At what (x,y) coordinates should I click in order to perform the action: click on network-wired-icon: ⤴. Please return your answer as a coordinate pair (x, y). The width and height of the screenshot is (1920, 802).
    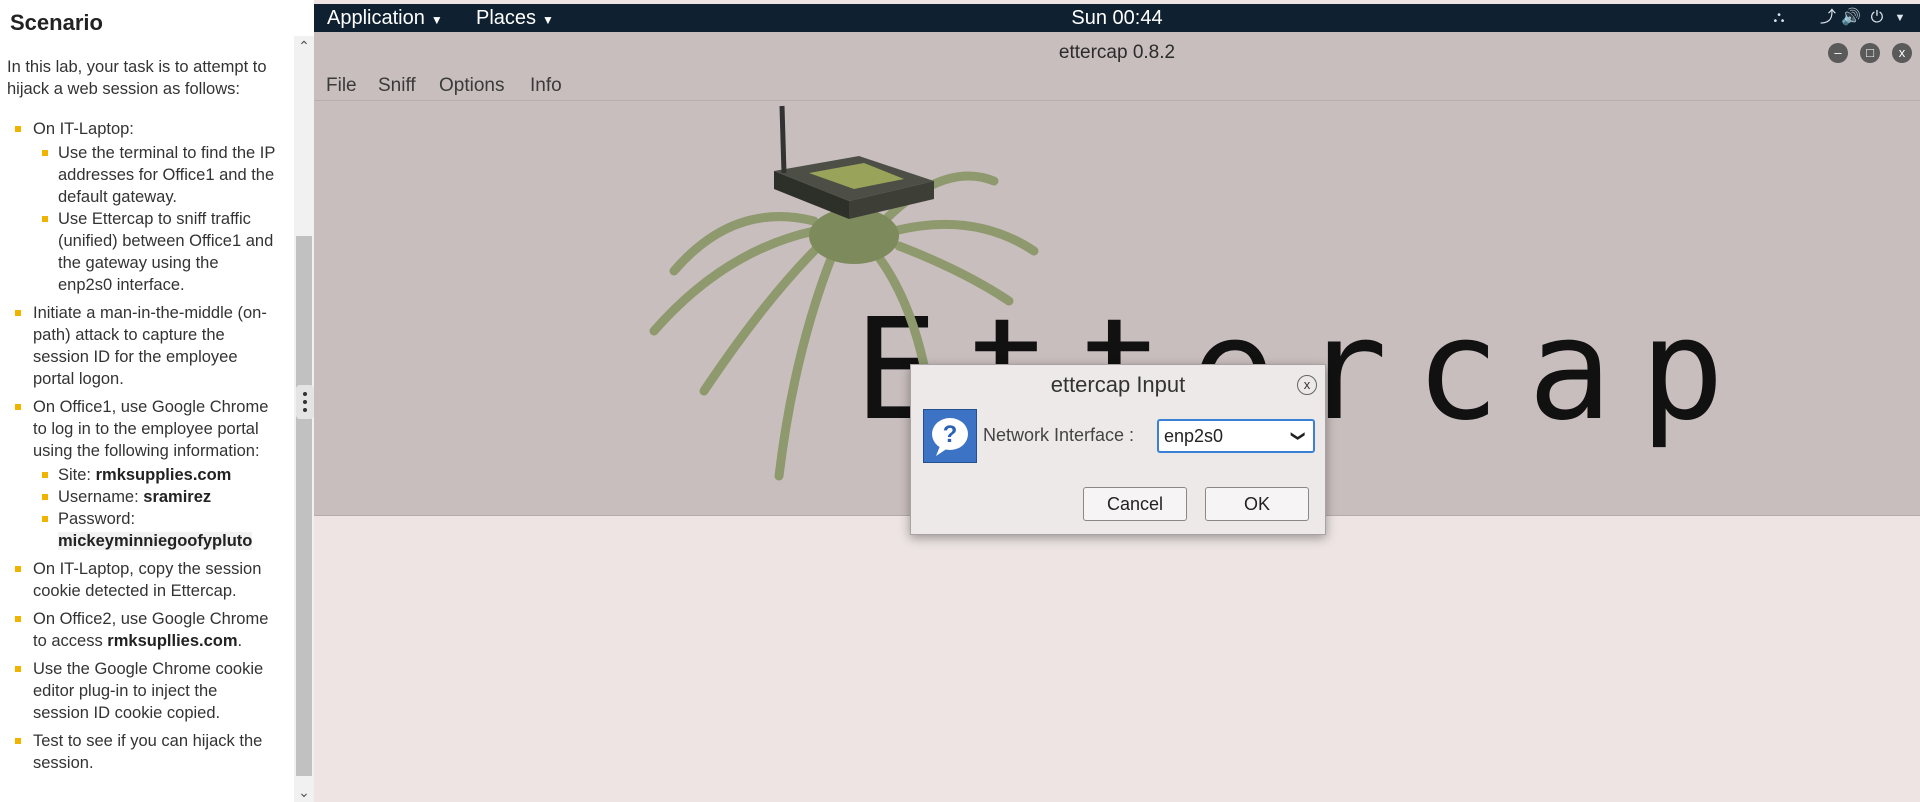
    Looking at the image, I should click on (1828, 18).